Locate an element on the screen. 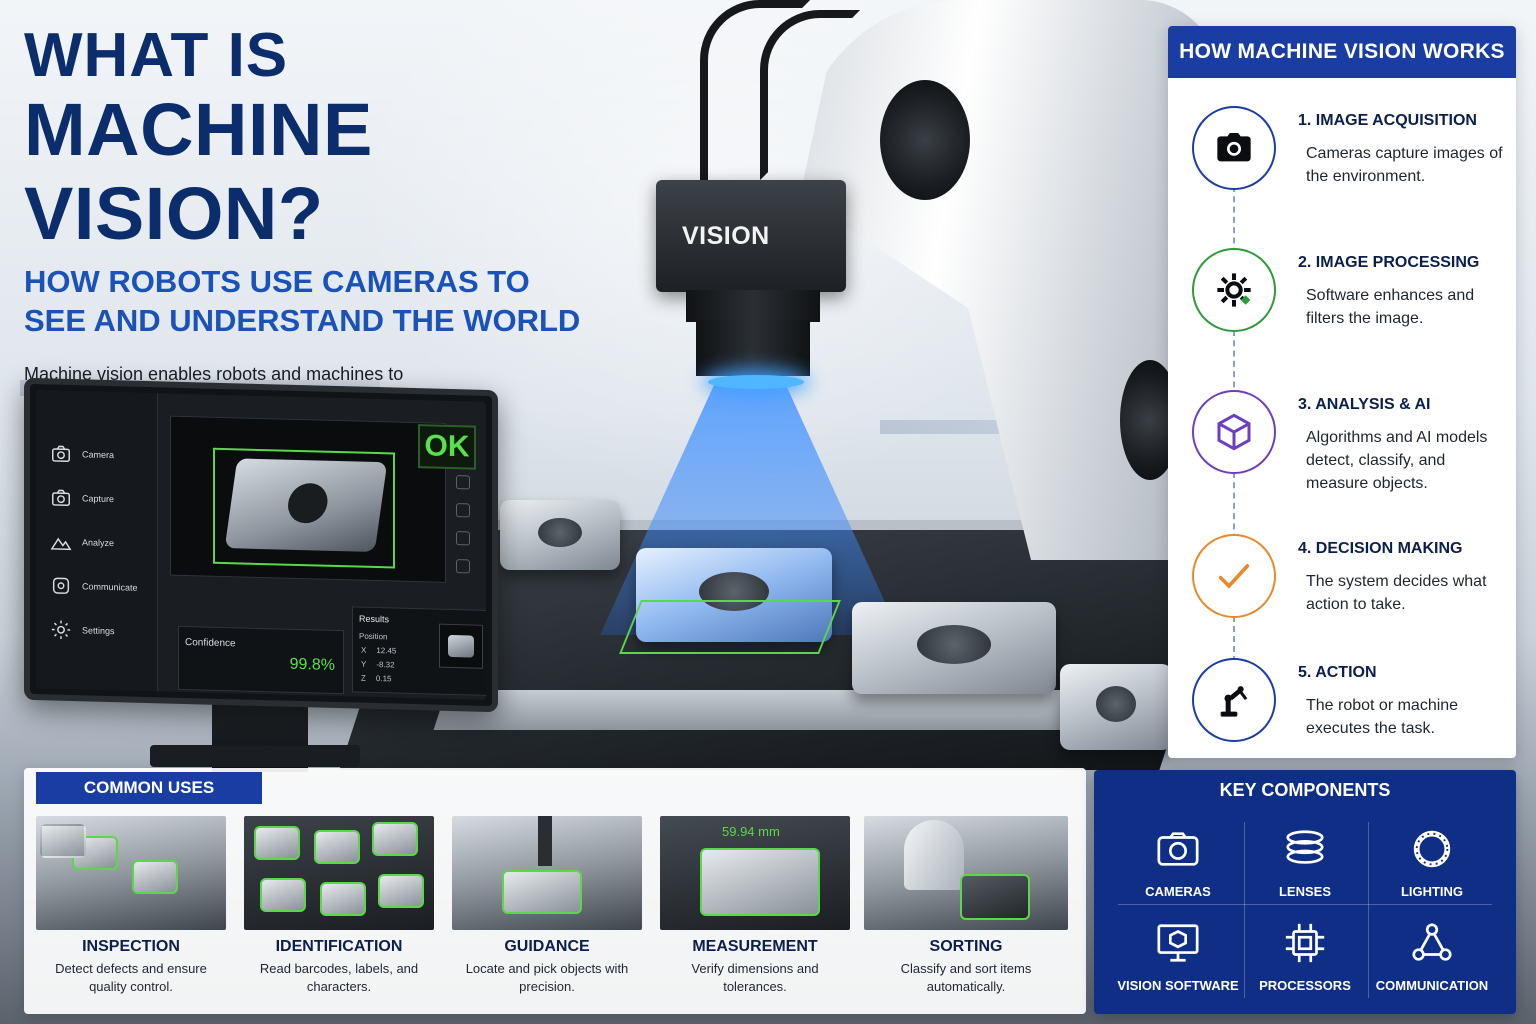  axis-label: X is located at coordinates (364, 650).